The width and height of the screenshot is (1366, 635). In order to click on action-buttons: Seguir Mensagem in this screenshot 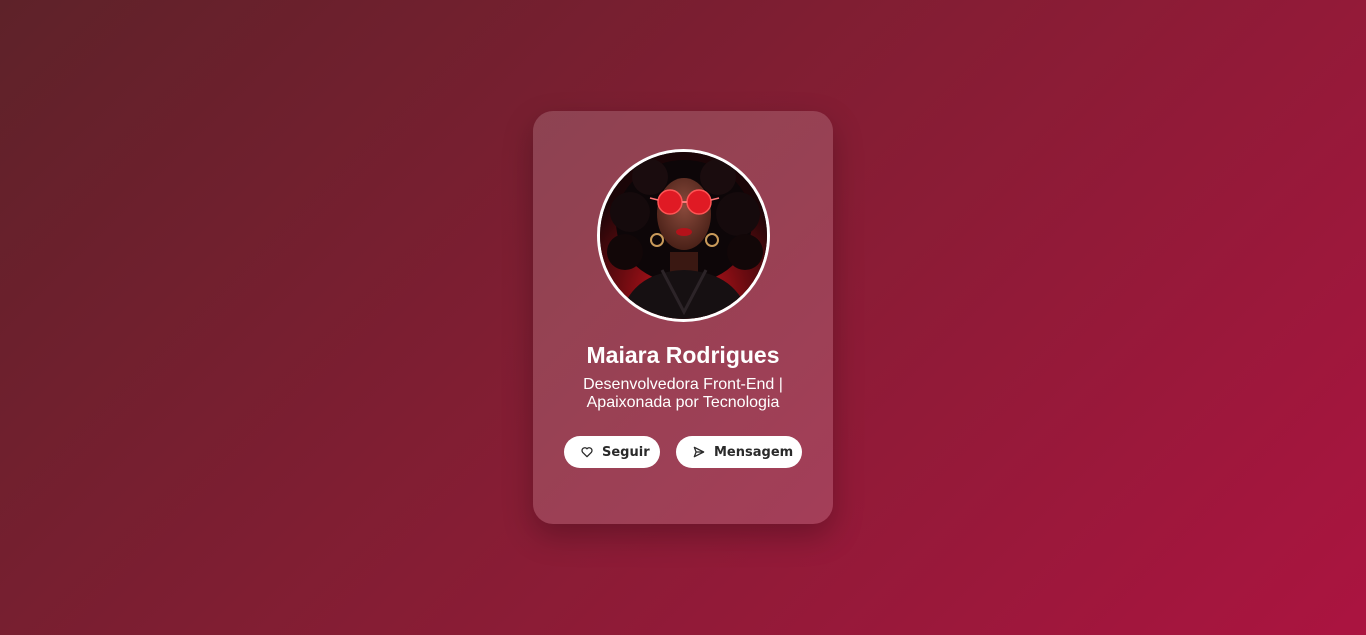, I will do `click(683, 452)`.